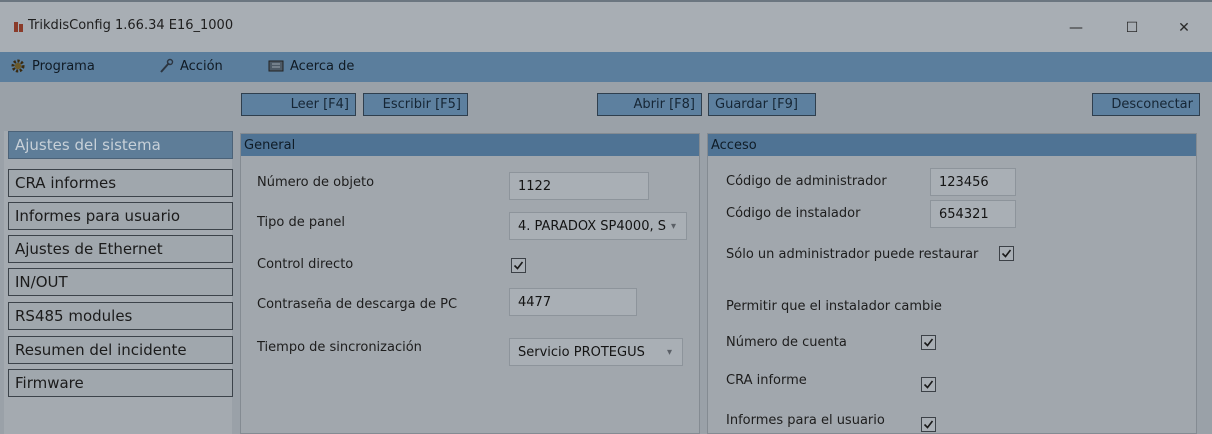 The width and height of the screenshot is (1212, 434). Describe the element at coordinates (322, 66) in the screenshot. I see `menu-label: Acerca de` at that location.